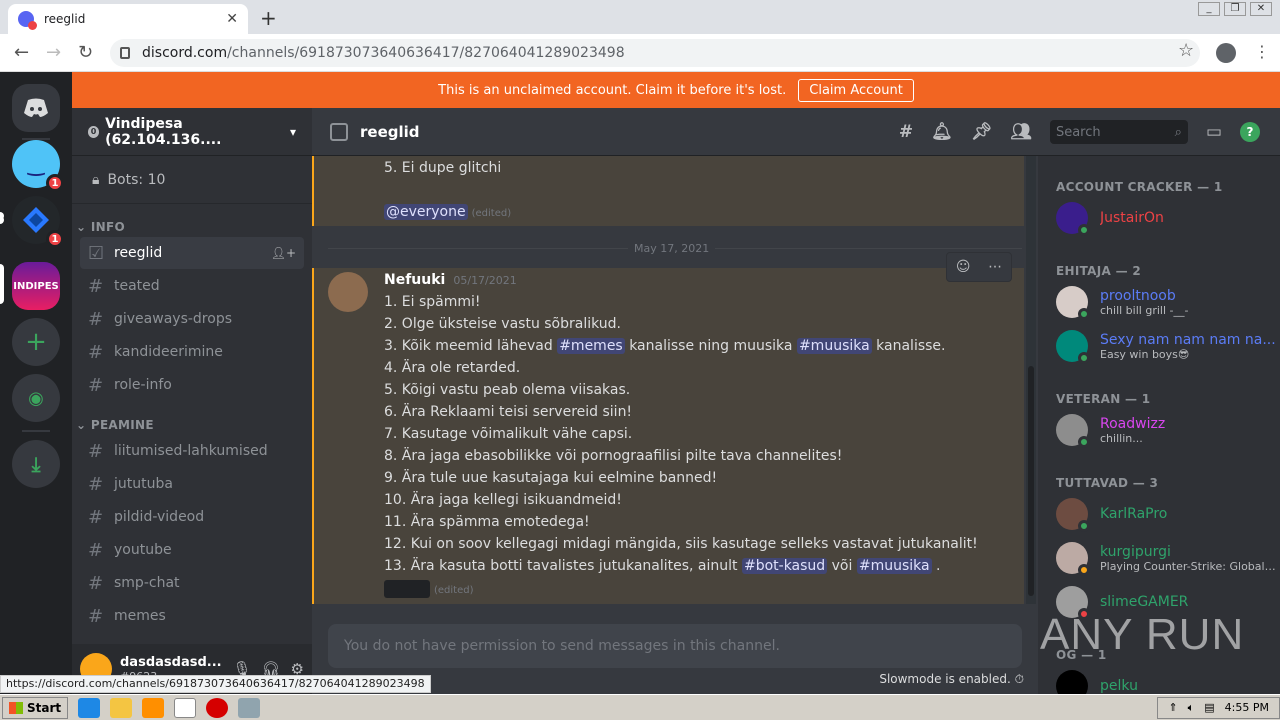 This screenshot has height=720, width=1280. What do you see at coordinates (1209, 707) in the screenshot?
I see `network-icon: ▤` at bounding box center [1209, 707].